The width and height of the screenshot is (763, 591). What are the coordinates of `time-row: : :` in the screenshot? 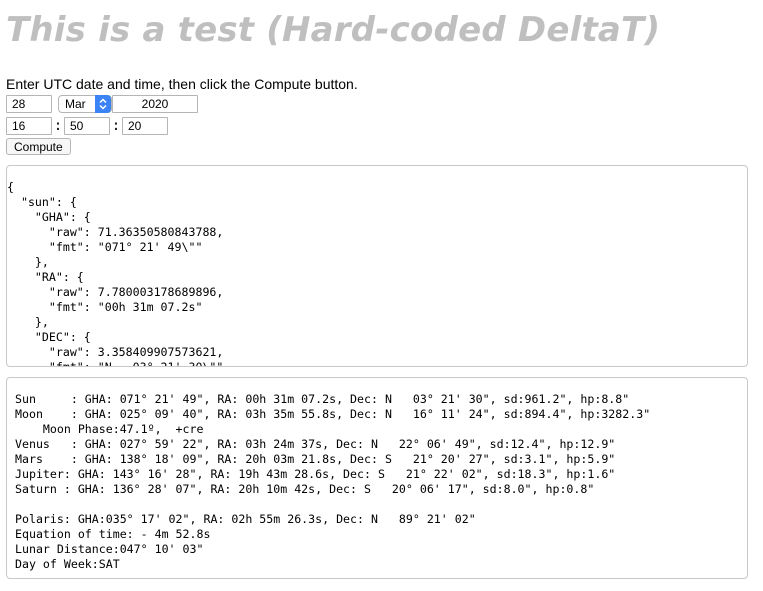 It's located at (87, 126).